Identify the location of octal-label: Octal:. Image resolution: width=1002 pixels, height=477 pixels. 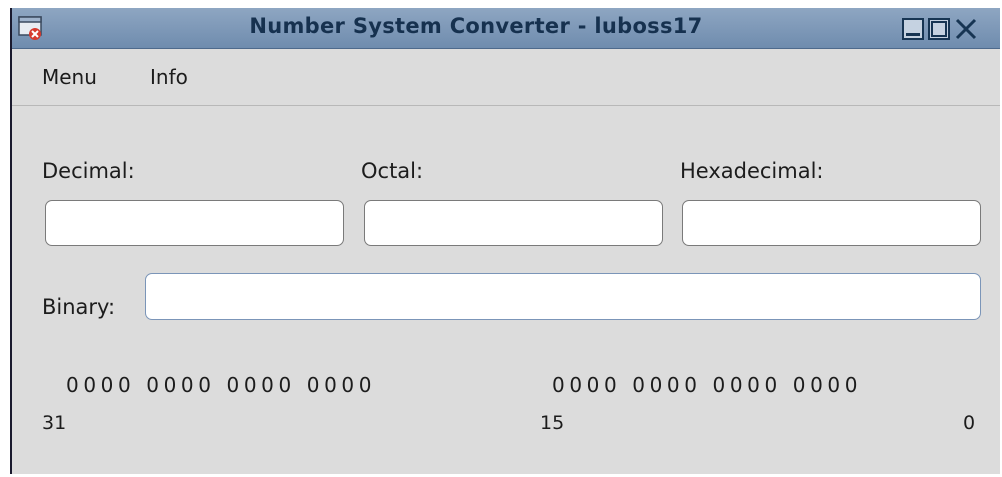
(392, 171).